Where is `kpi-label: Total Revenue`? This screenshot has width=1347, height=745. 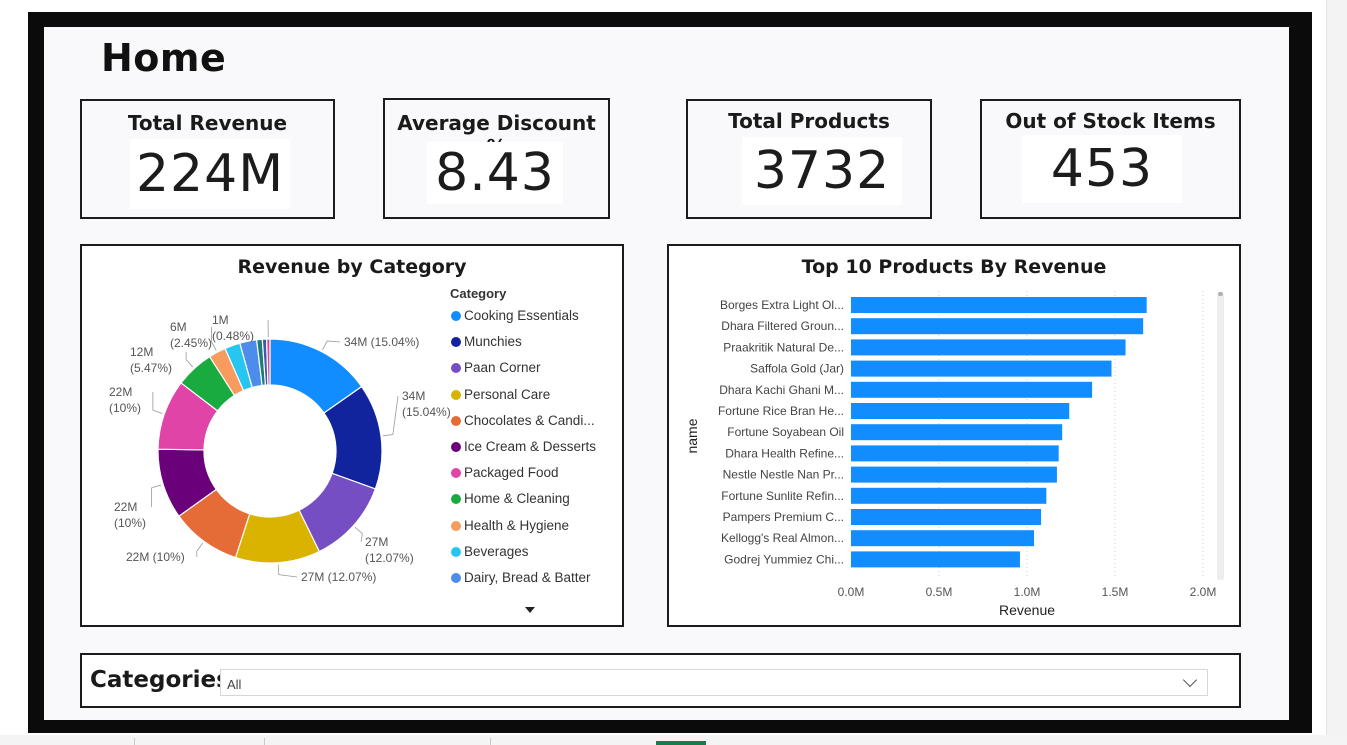 kpi-label: Total Revenue is located at coordinates (207, 123).